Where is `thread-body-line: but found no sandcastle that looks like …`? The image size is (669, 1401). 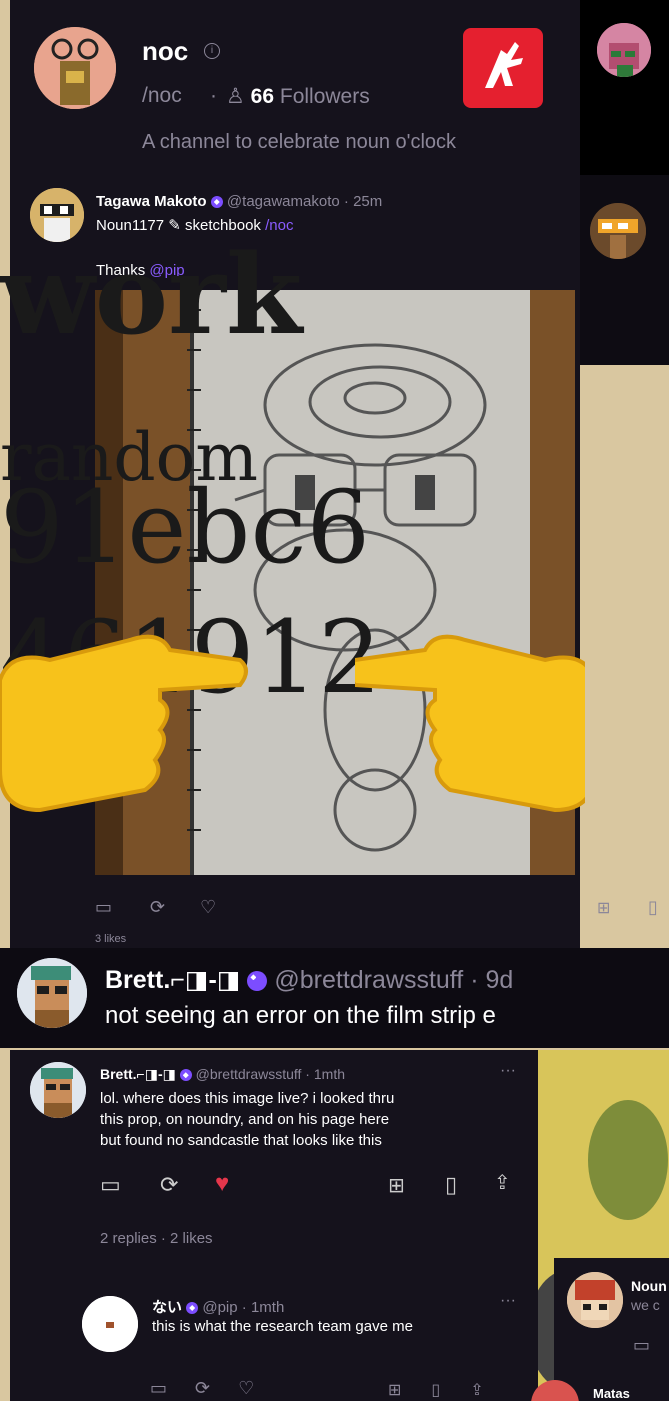 thread-body-line: but found no sandcastle that looks like … is located at coordinates (241, 1140).